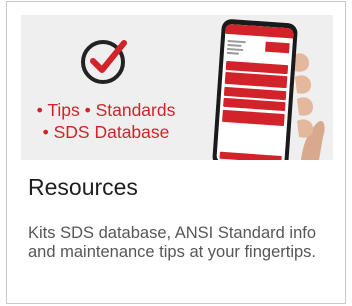 The width and height of the screenshot is (352, 306). Describe the element at coordinates (106, 110) in the screenshot. I see `bullet-line-tips-standards: • Tips • Standards` at that location.